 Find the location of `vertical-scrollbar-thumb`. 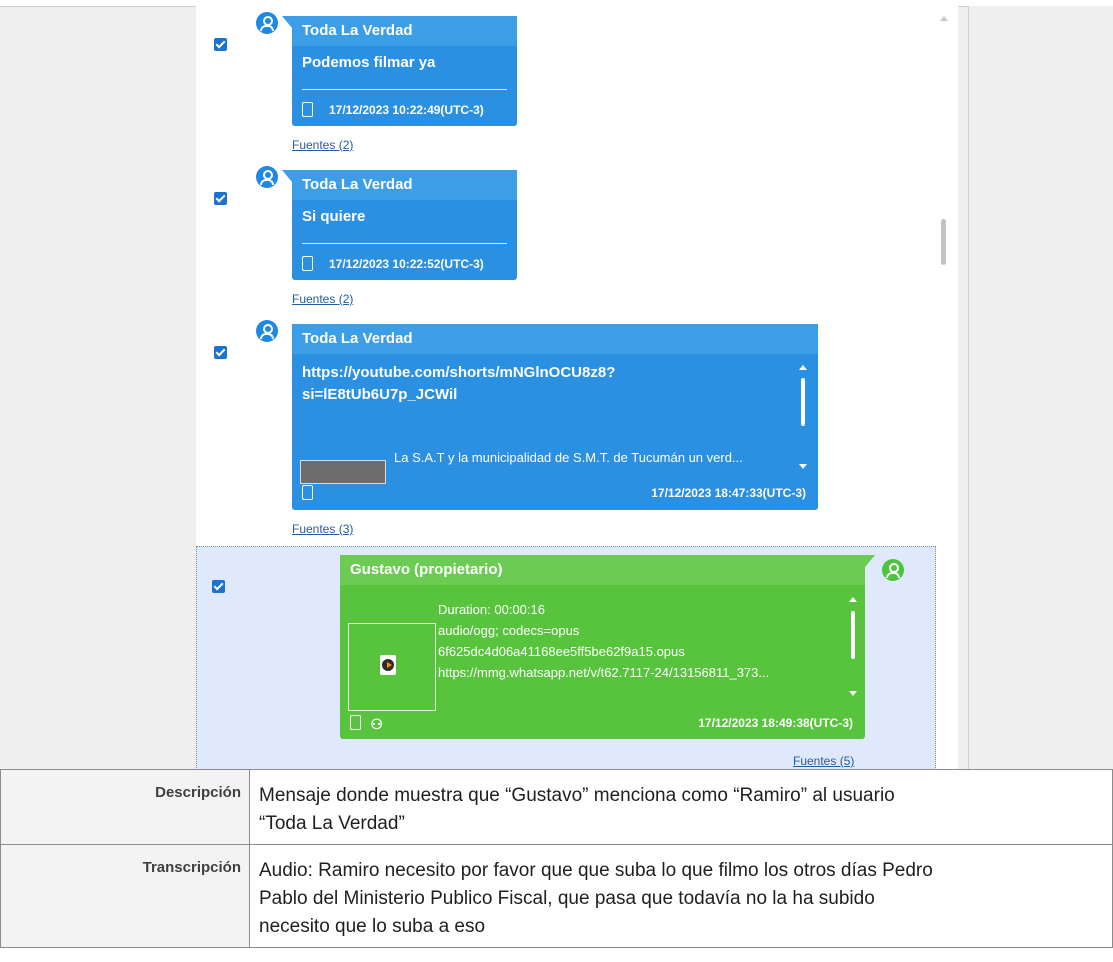

vertical-scrollbar-thumb is located at coordinates (943, 242).